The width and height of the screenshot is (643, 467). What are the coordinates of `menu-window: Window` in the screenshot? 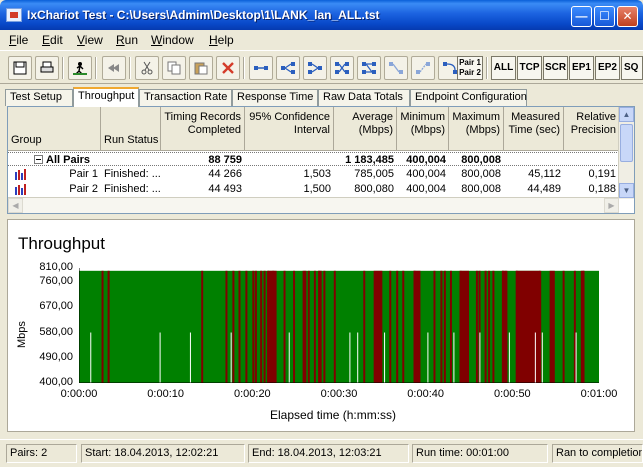 It's located at (172, 40).